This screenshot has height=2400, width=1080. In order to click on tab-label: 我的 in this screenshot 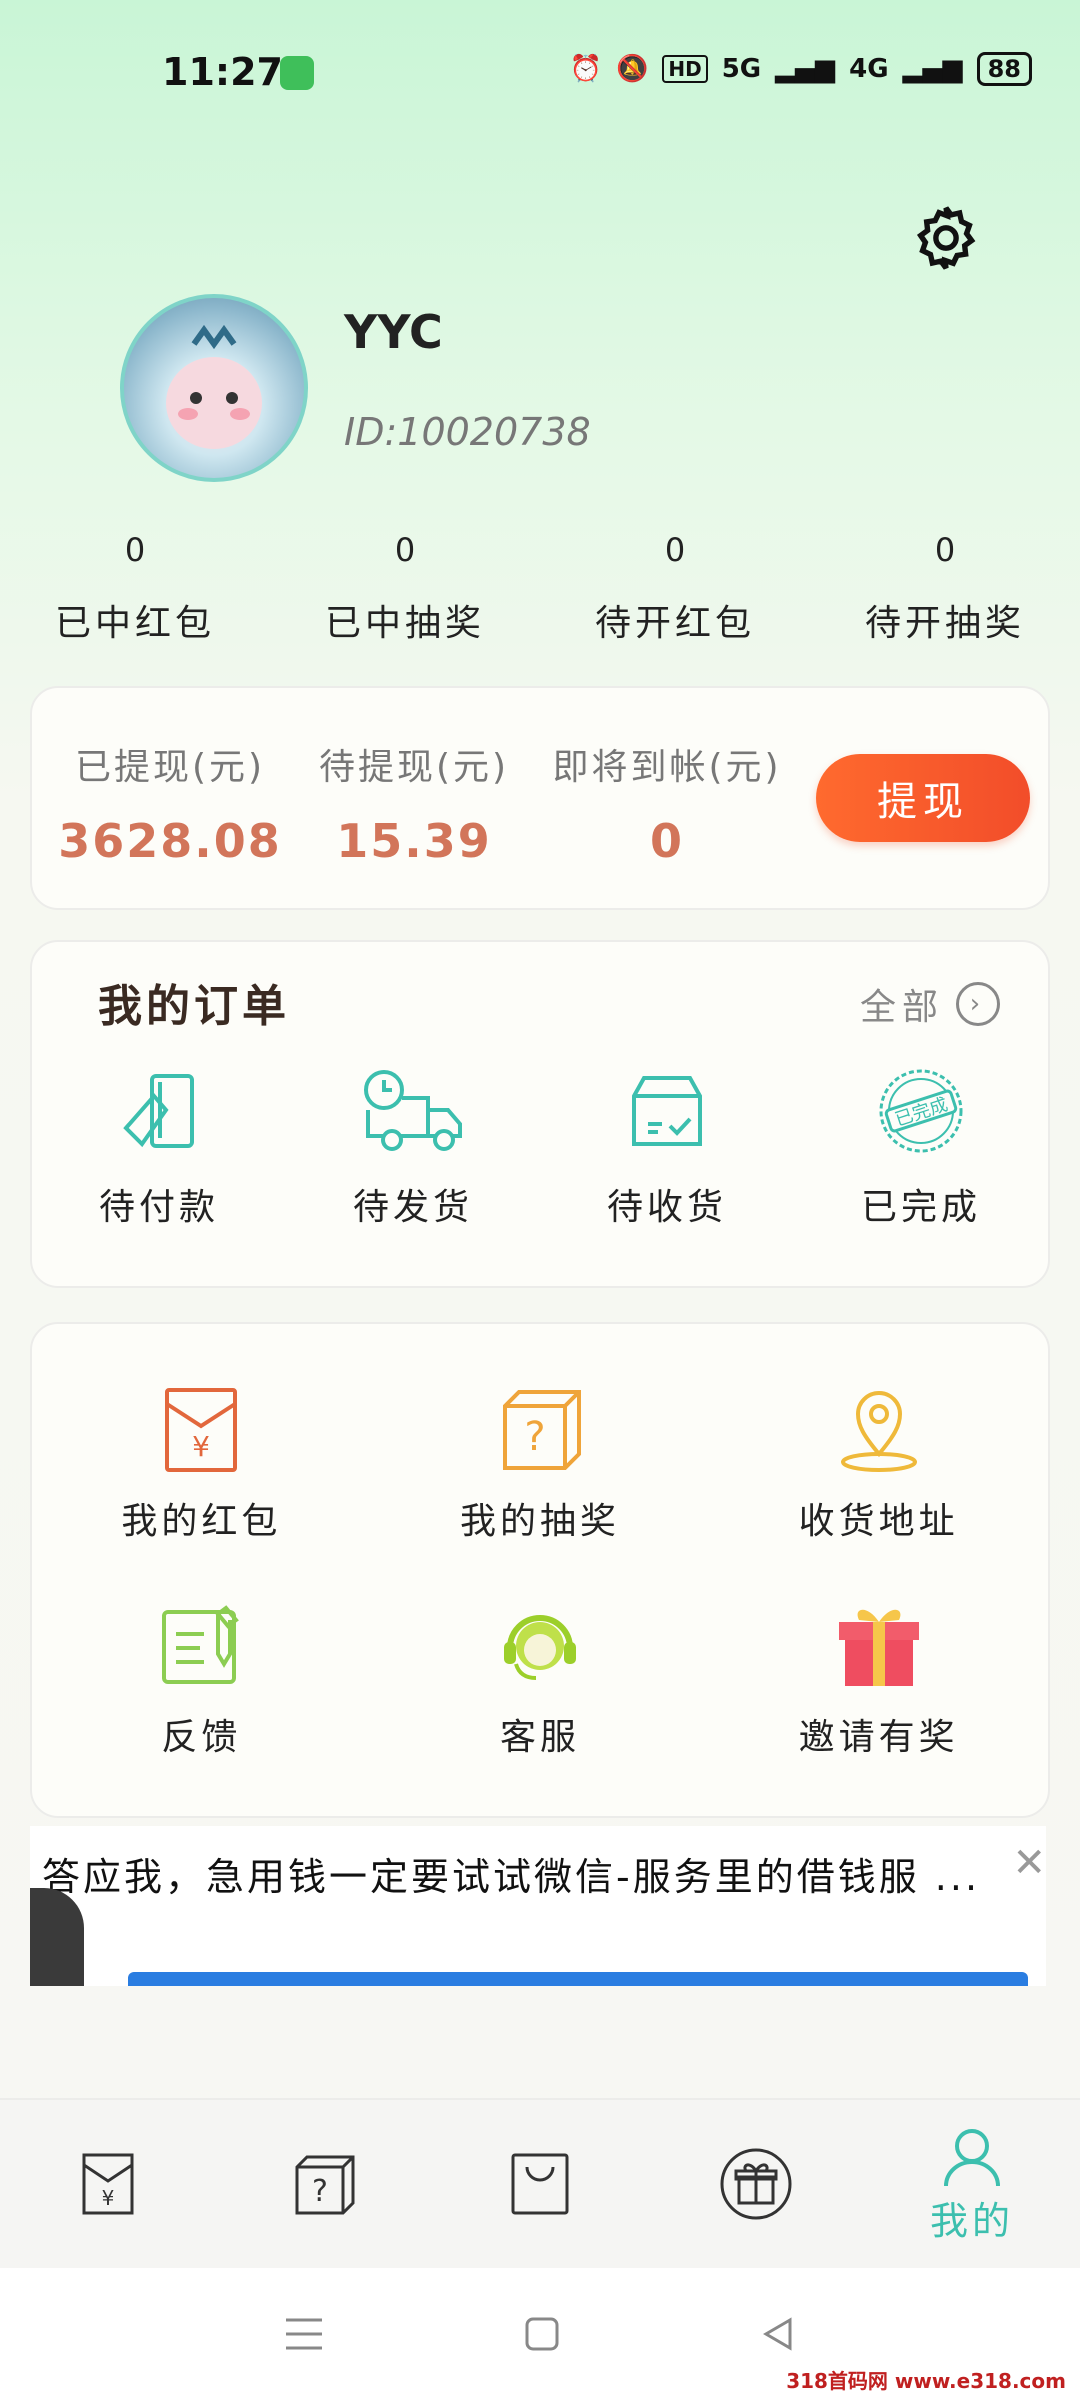, I will do `click(971, 2220)`.